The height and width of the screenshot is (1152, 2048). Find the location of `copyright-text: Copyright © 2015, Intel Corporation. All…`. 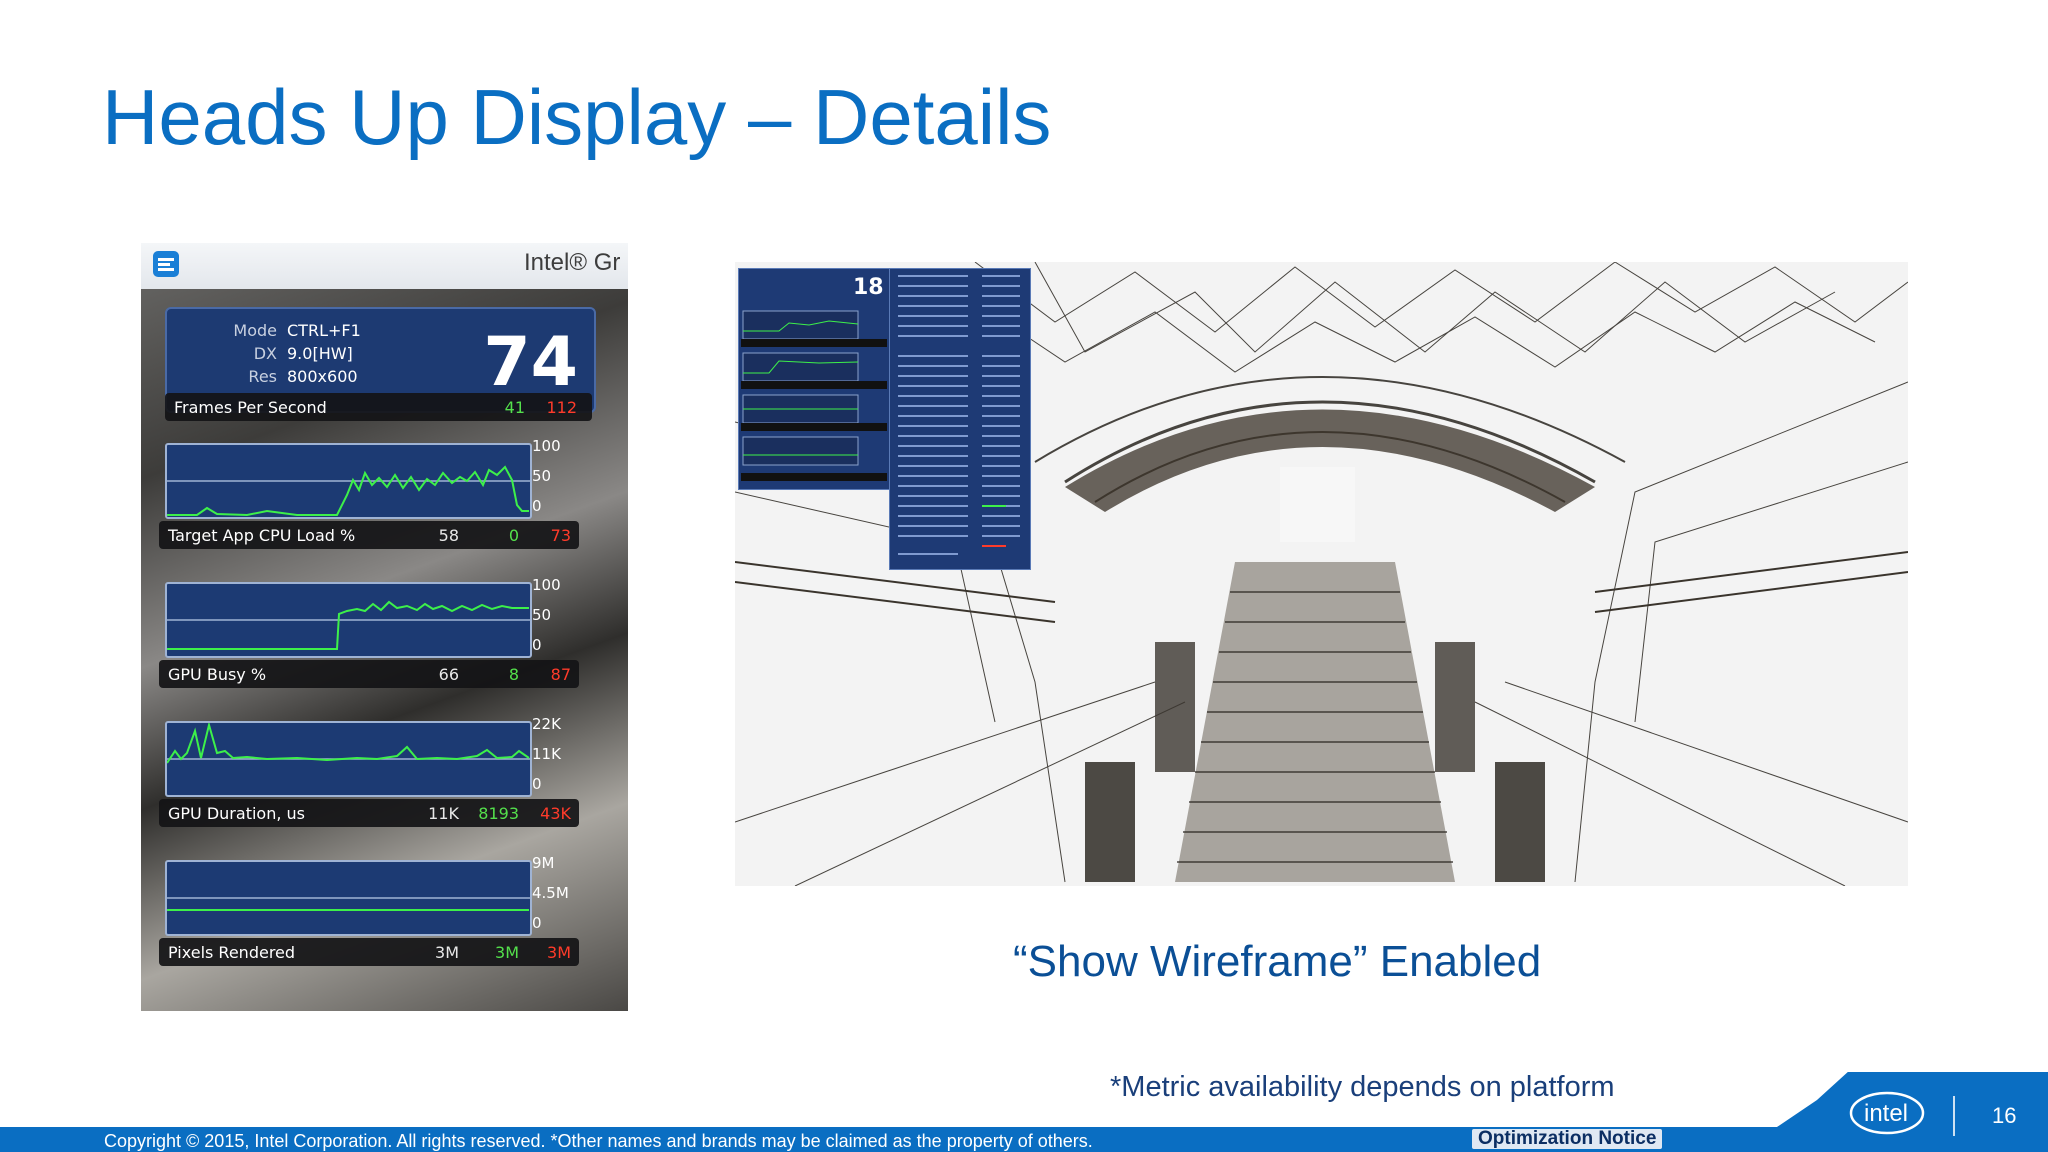

copyright-text: Copyright © 2015, Intel Corporation. All… is located at coordinates (598, 1141).